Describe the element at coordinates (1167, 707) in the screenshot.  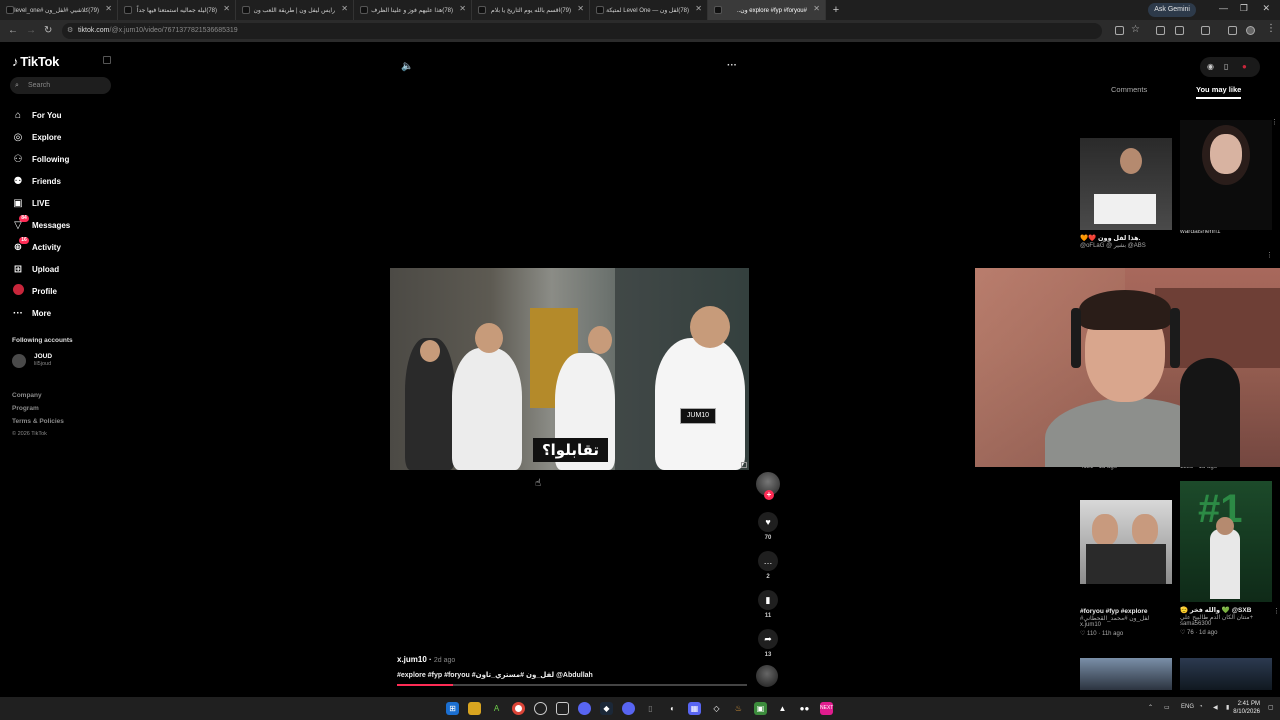
I see `tray-icon: ▭` at that location.